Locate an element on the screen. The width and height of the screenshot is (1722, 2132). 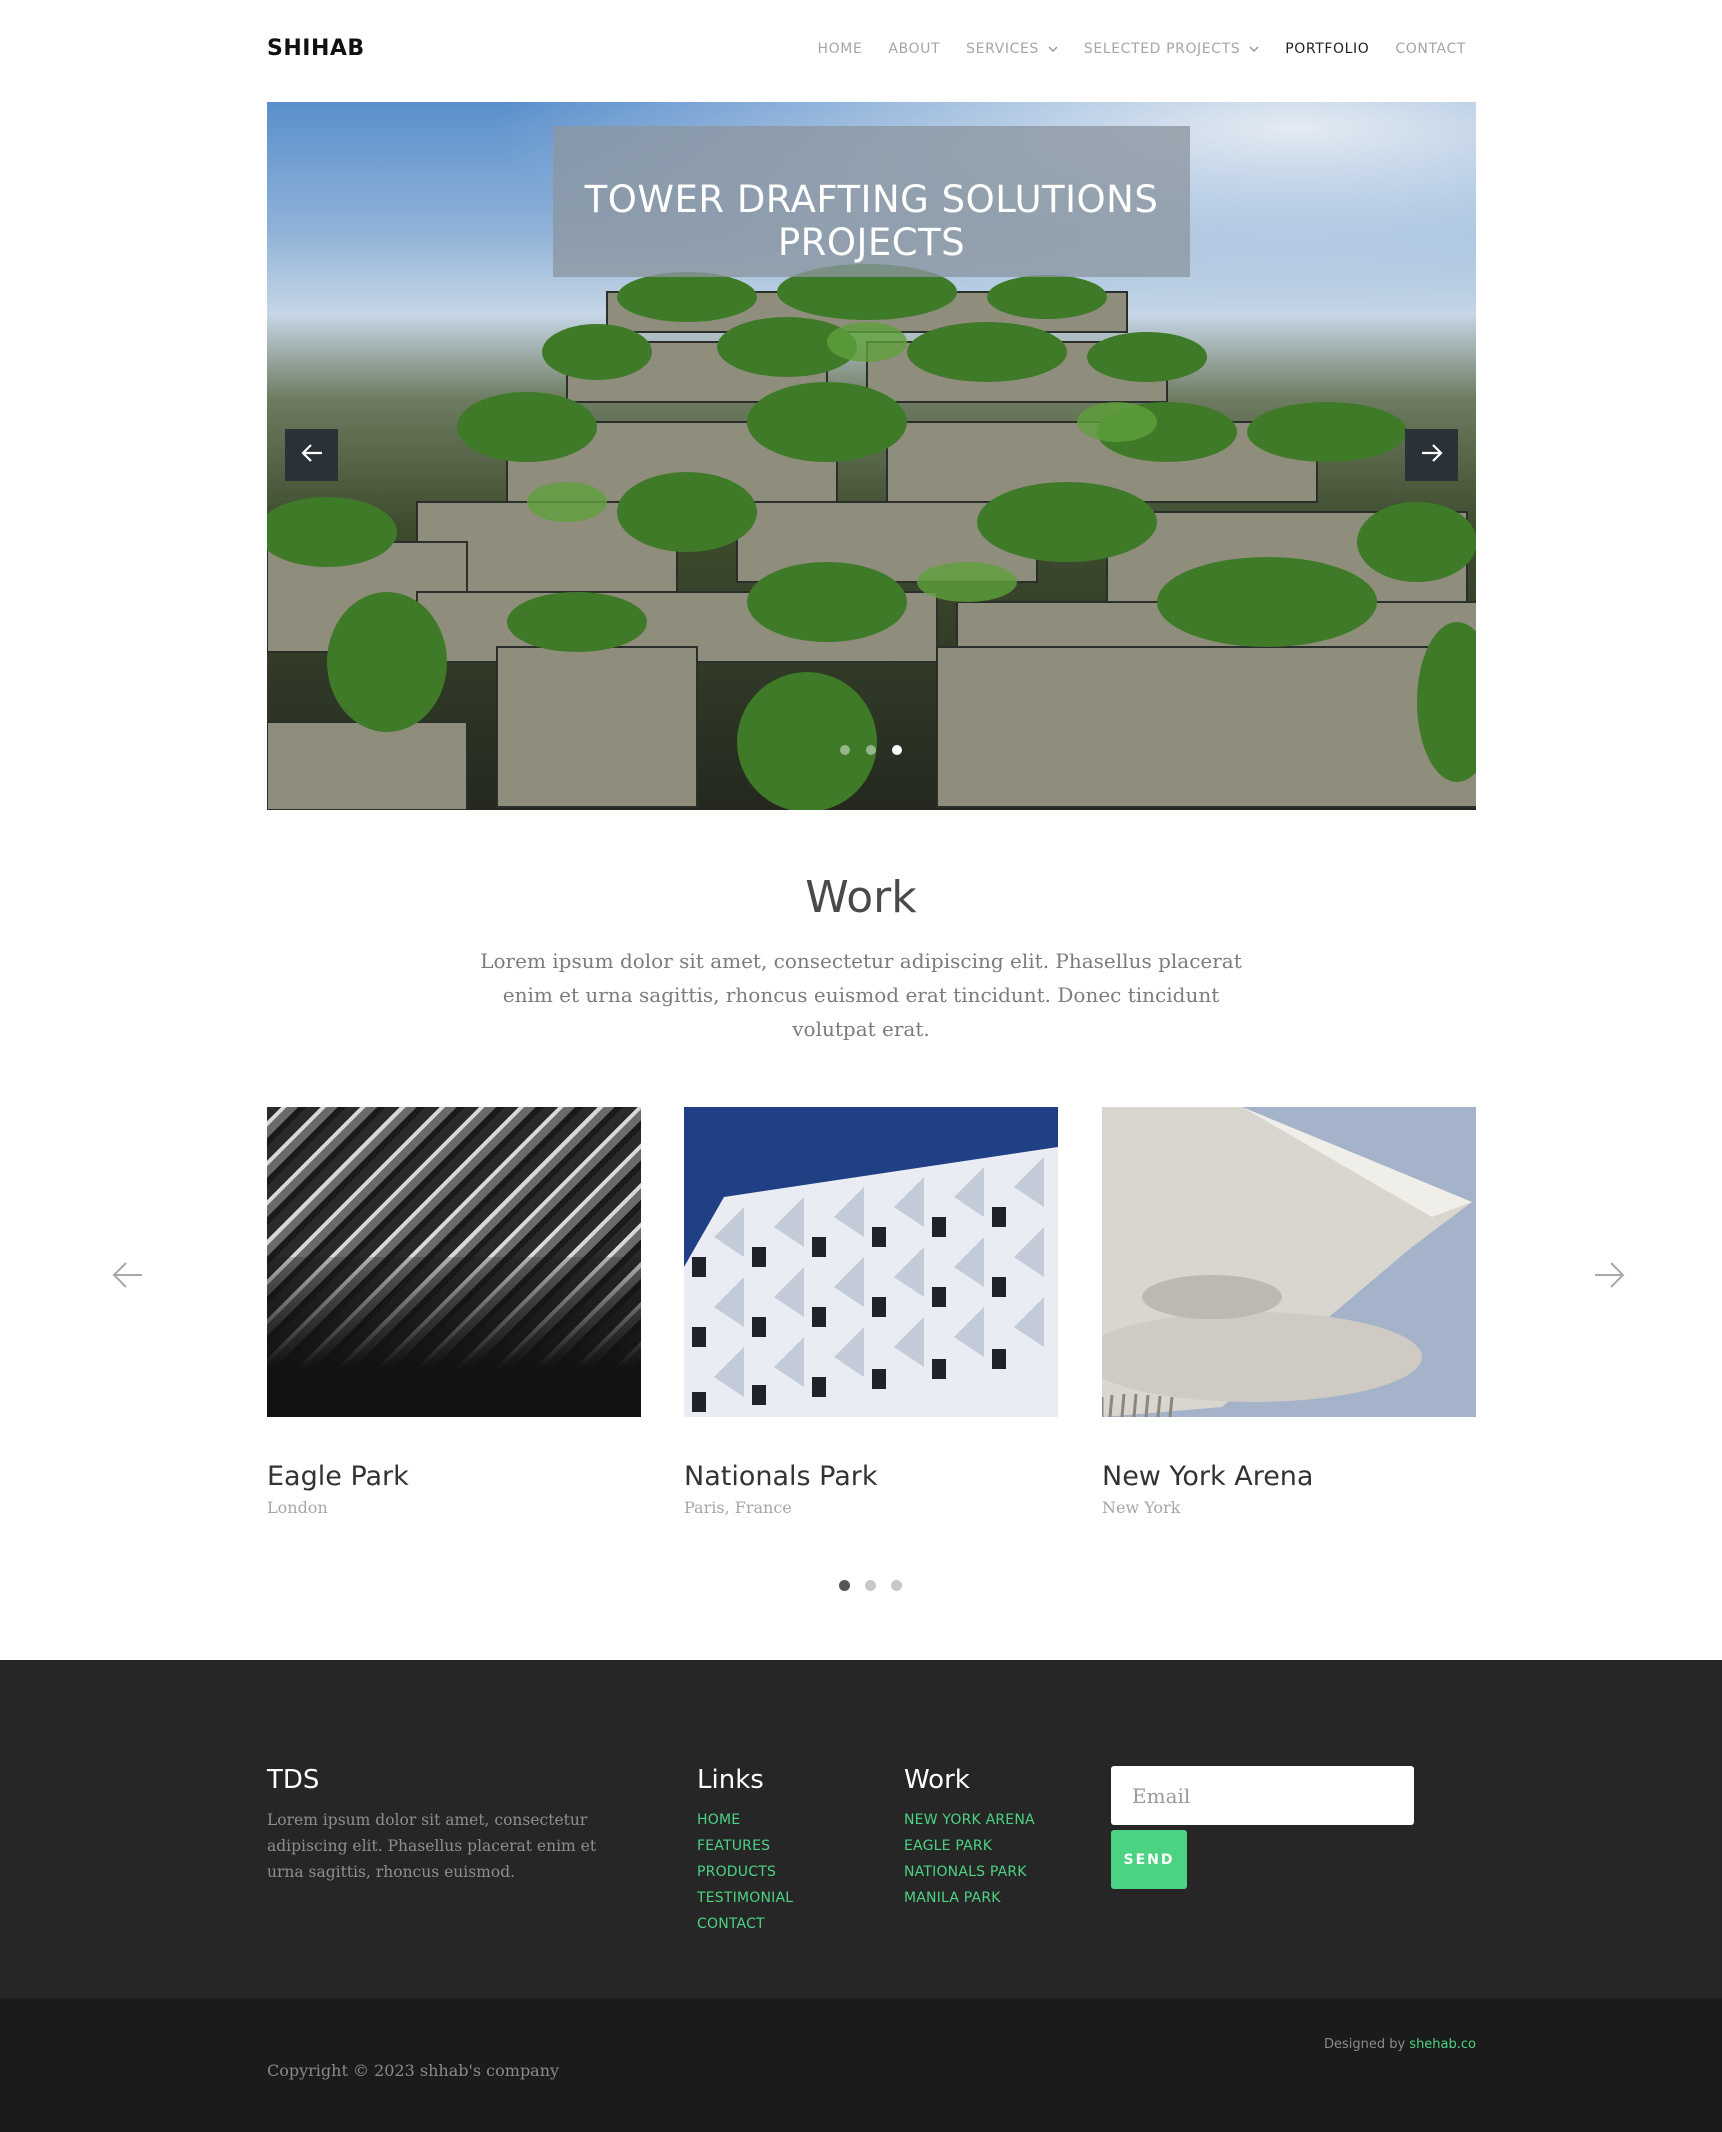
hero-next-button is located at coordinates (1431, 455).